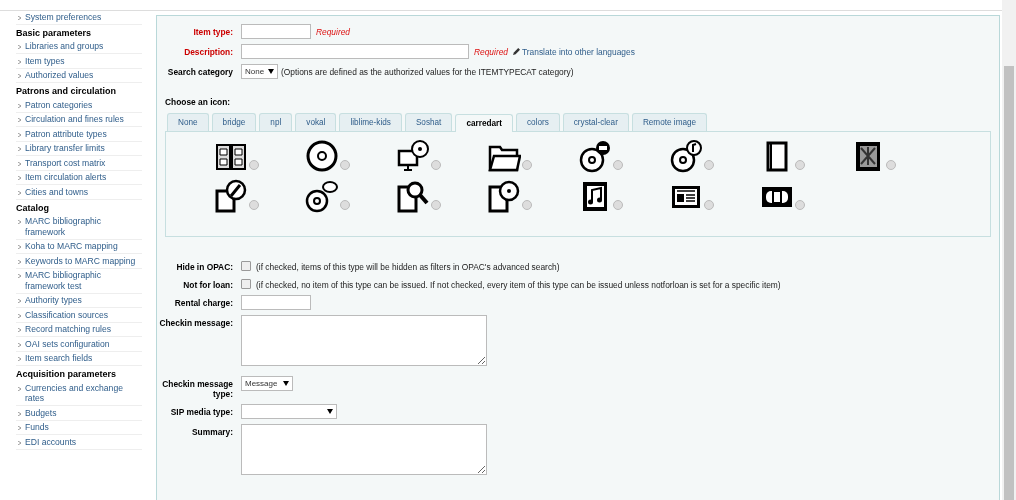 The image size is (1016, 500). I want to click on sidebar-heading: Basic parameters, so click(54, 32).